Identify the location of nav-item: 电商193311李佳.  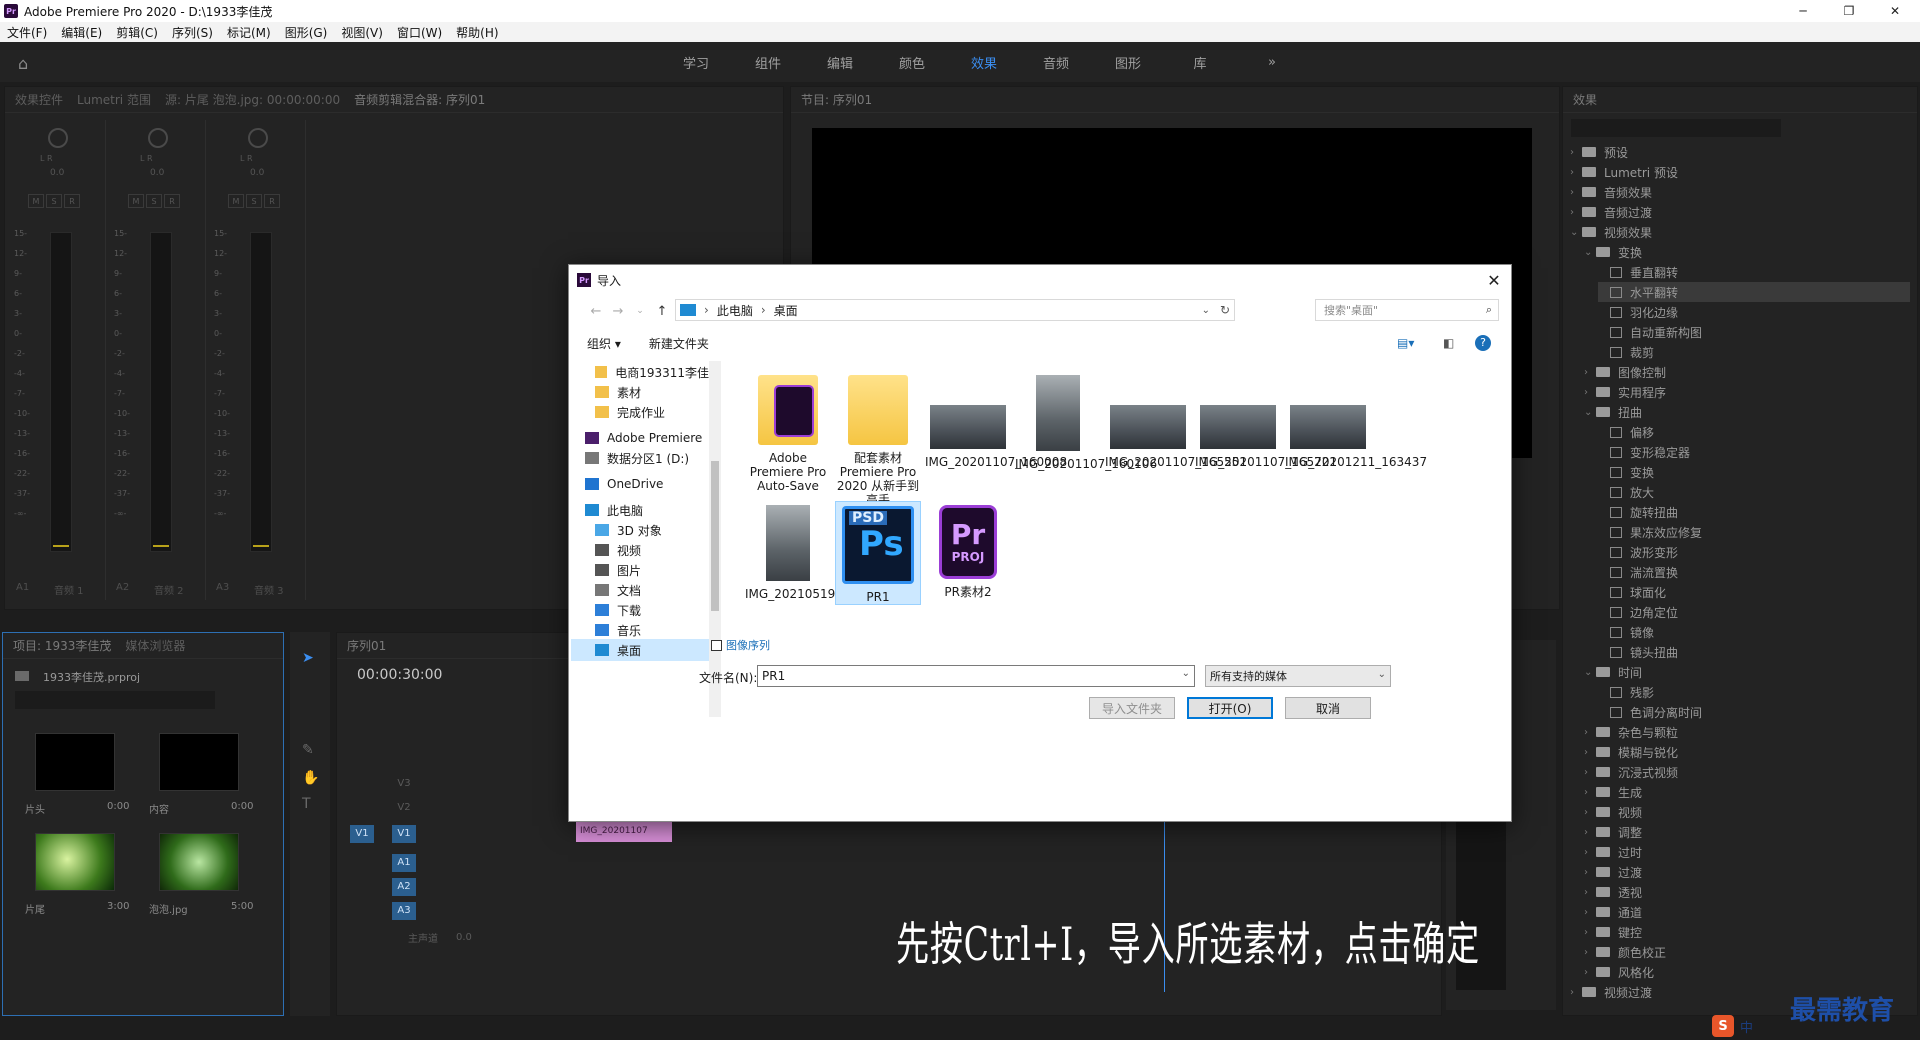
(640, 372).